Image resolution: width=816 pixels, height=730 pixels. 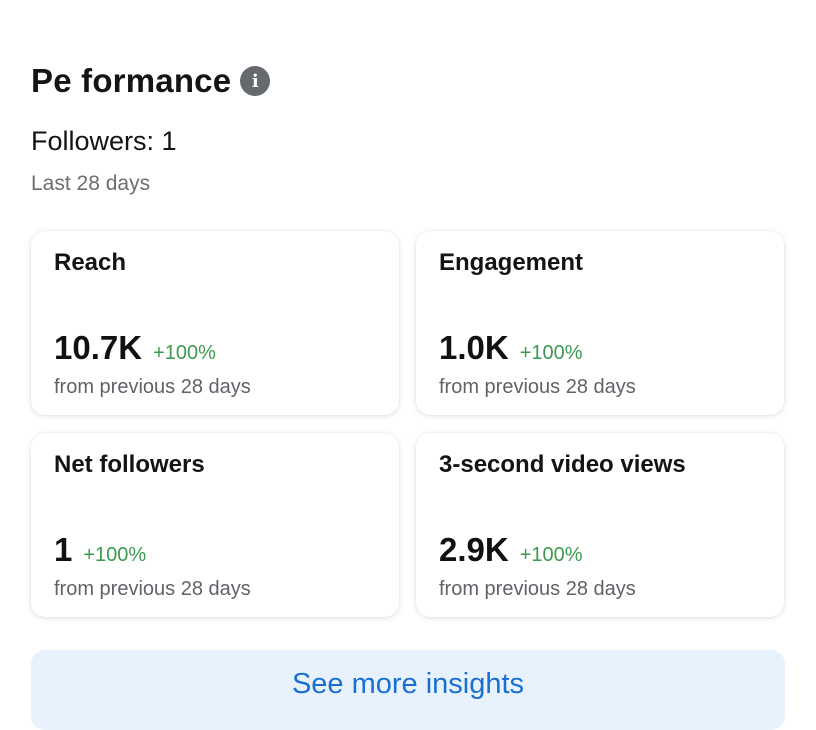 I want to click on metric-value: 1, so click(x=63, y=549).